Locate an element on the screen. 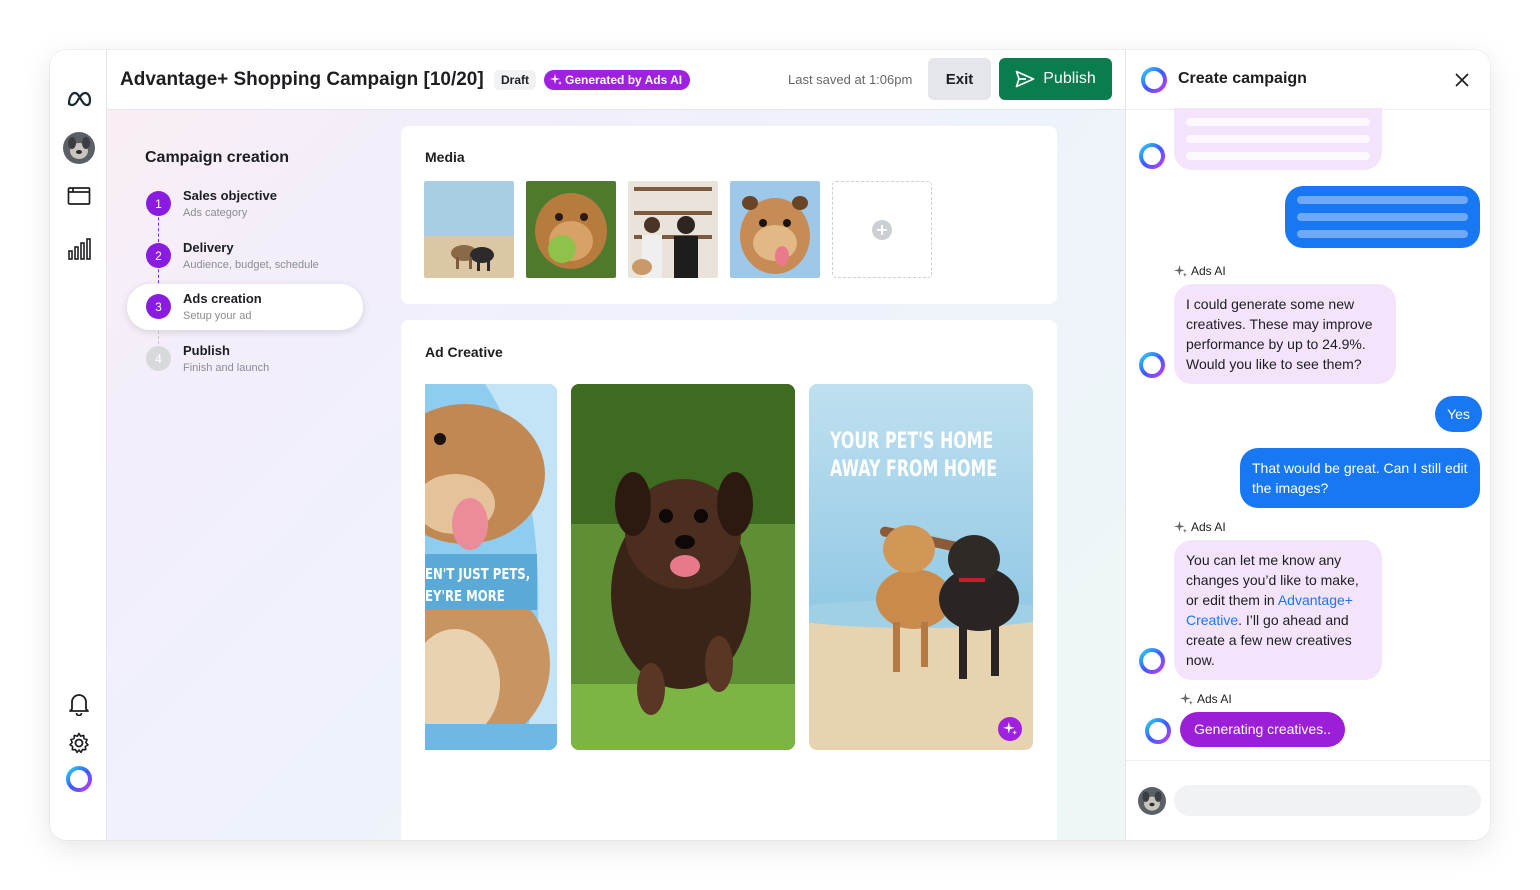 This screenshot has height=890, width=1540. meta-logo-icon is located at coordinates (78, 99).